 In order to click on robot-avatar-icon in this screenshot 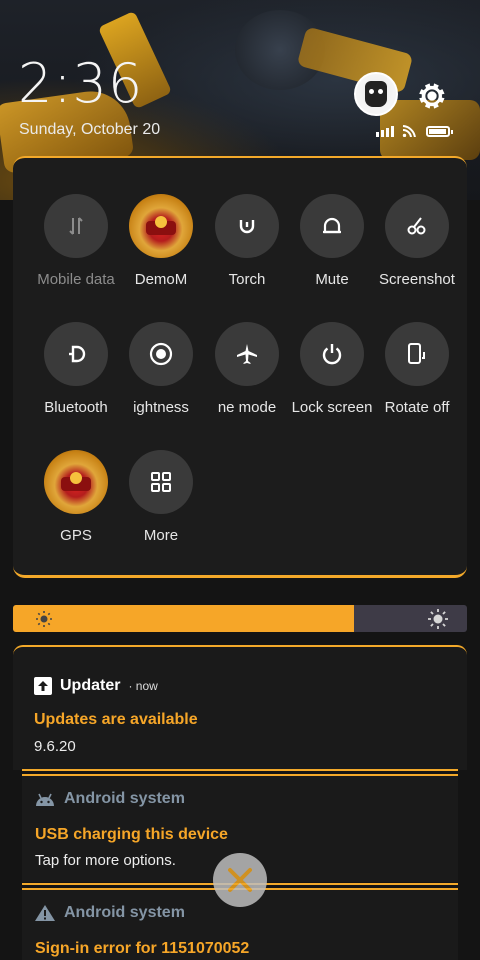, I will do `click(376, 94)`.